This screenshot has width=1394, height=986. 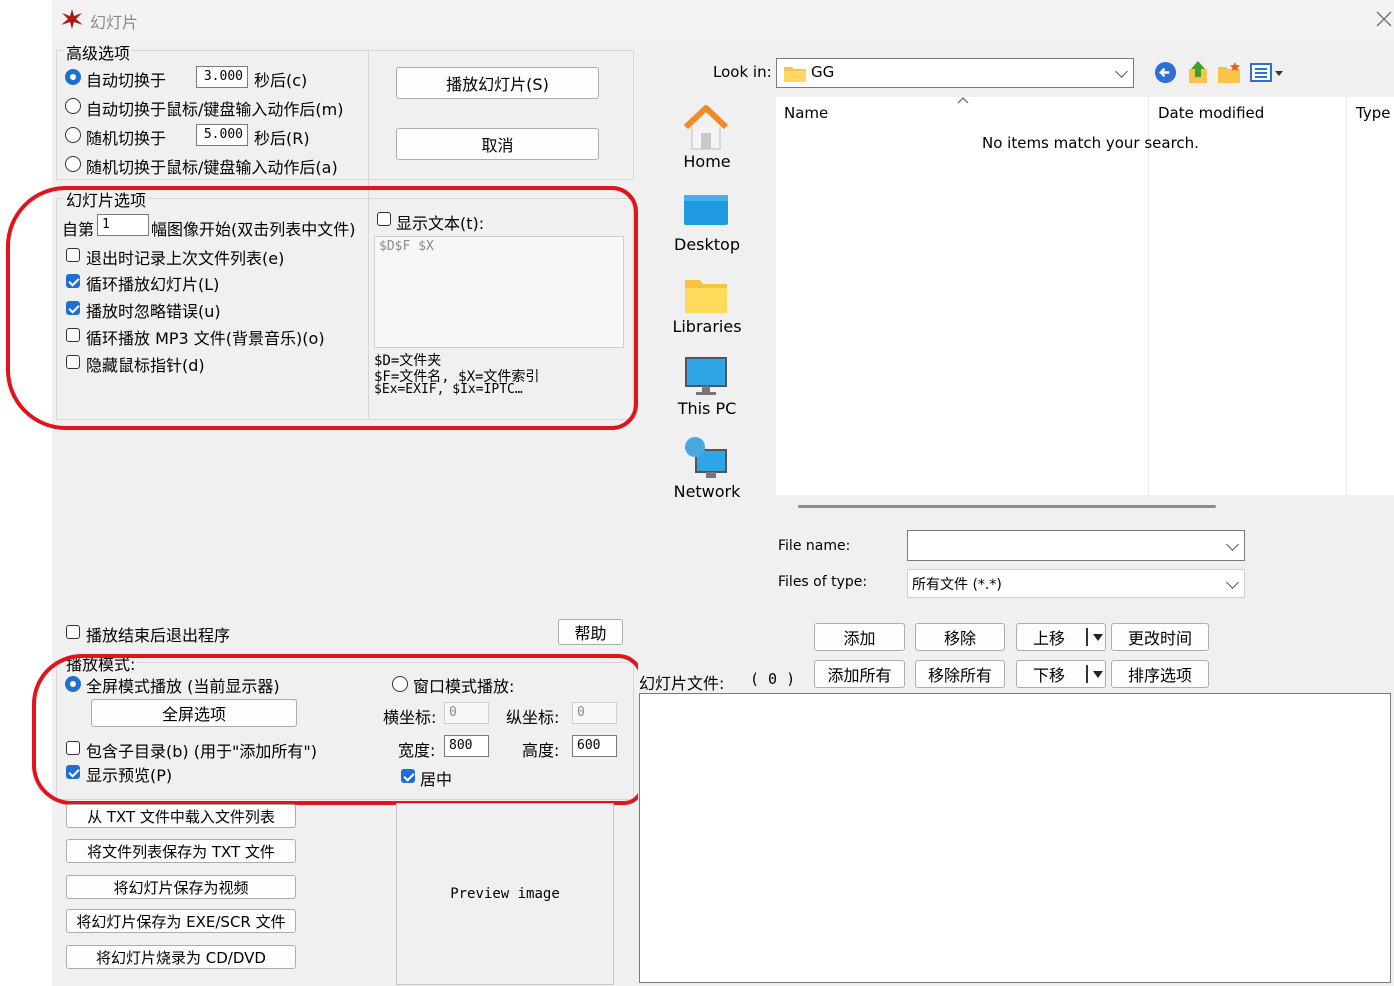 I want to click on file-name-input, so click(x=1076, y=545).